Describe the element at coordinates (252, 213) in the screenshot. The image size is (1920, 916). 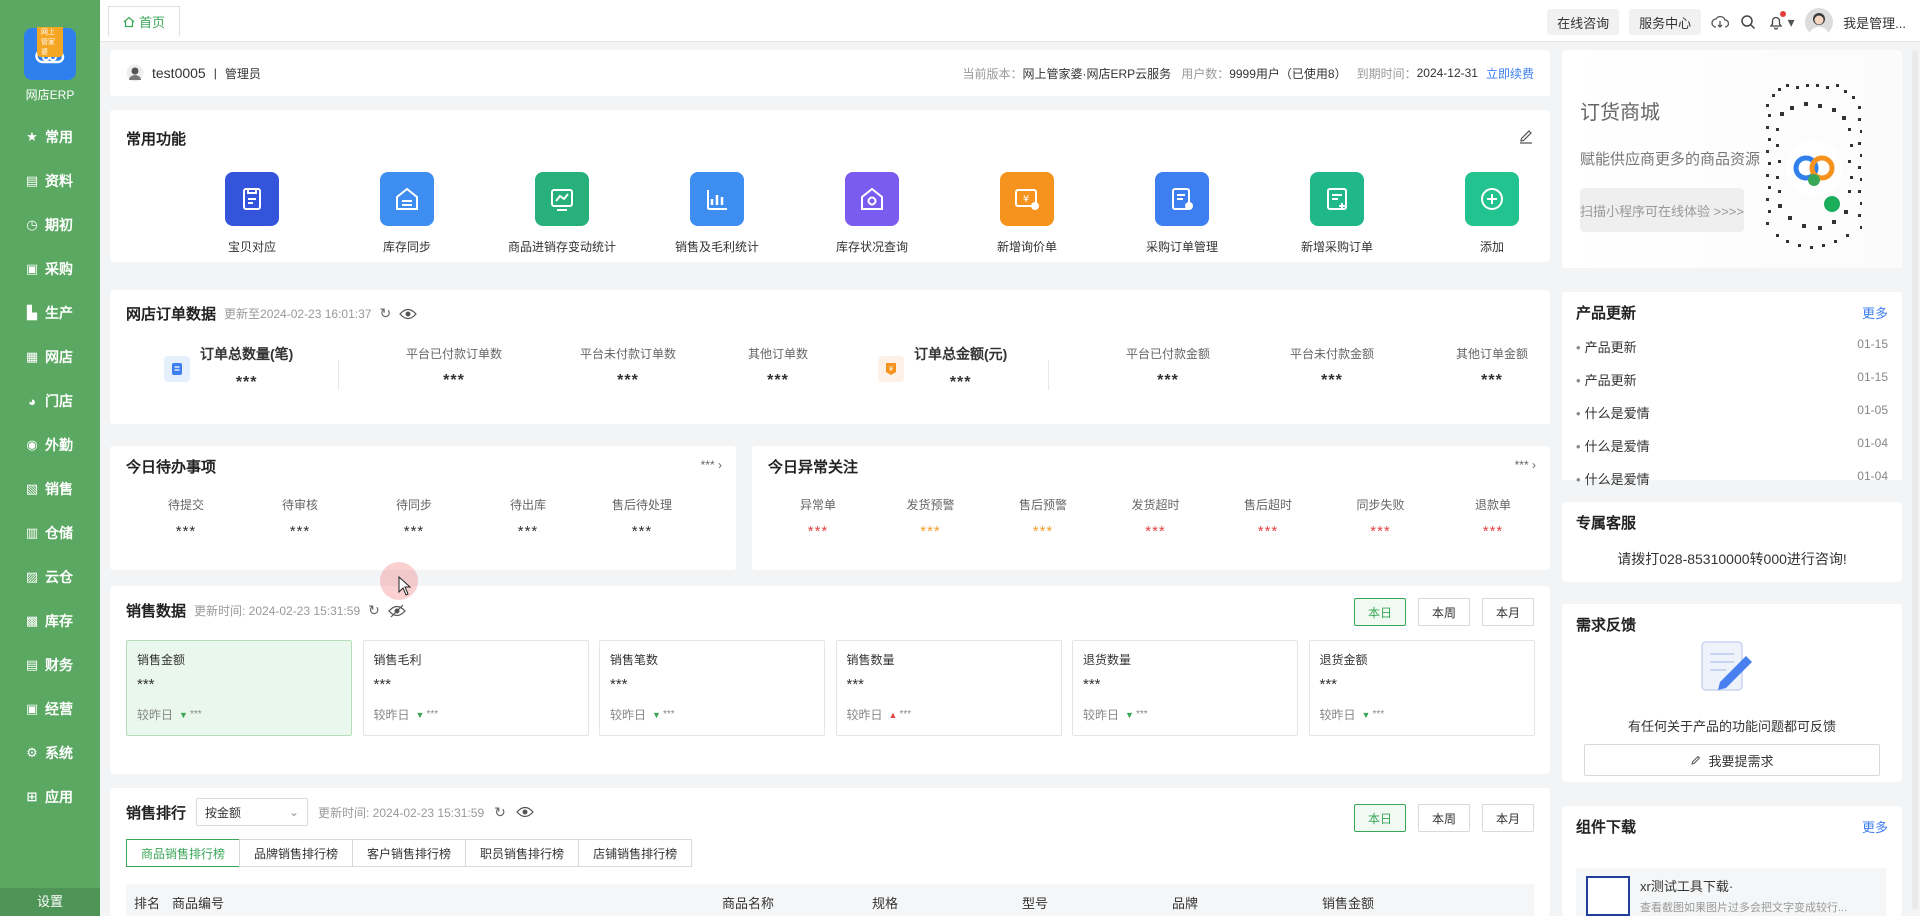
I see `quick-function-button: 宝贝对应` at that location.